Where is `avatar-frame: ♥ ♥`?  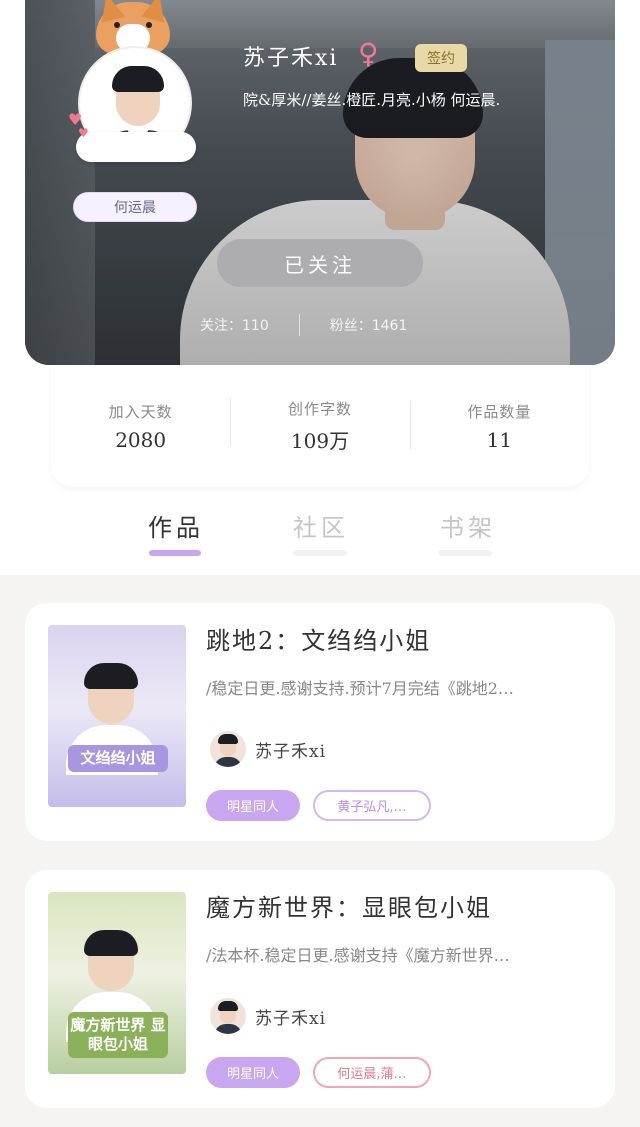
avatar-frame: ♥ ♥ is located at coordinates (133, 86).